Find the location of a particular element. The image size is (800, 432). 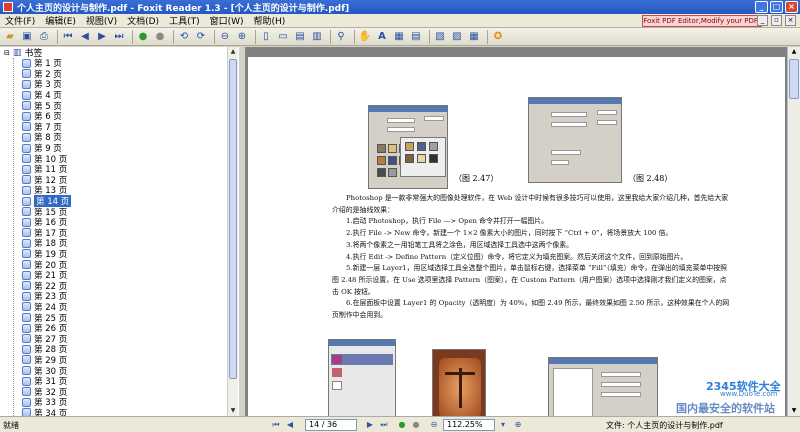

minimize-button: _ is located at coordinates (761, 7).